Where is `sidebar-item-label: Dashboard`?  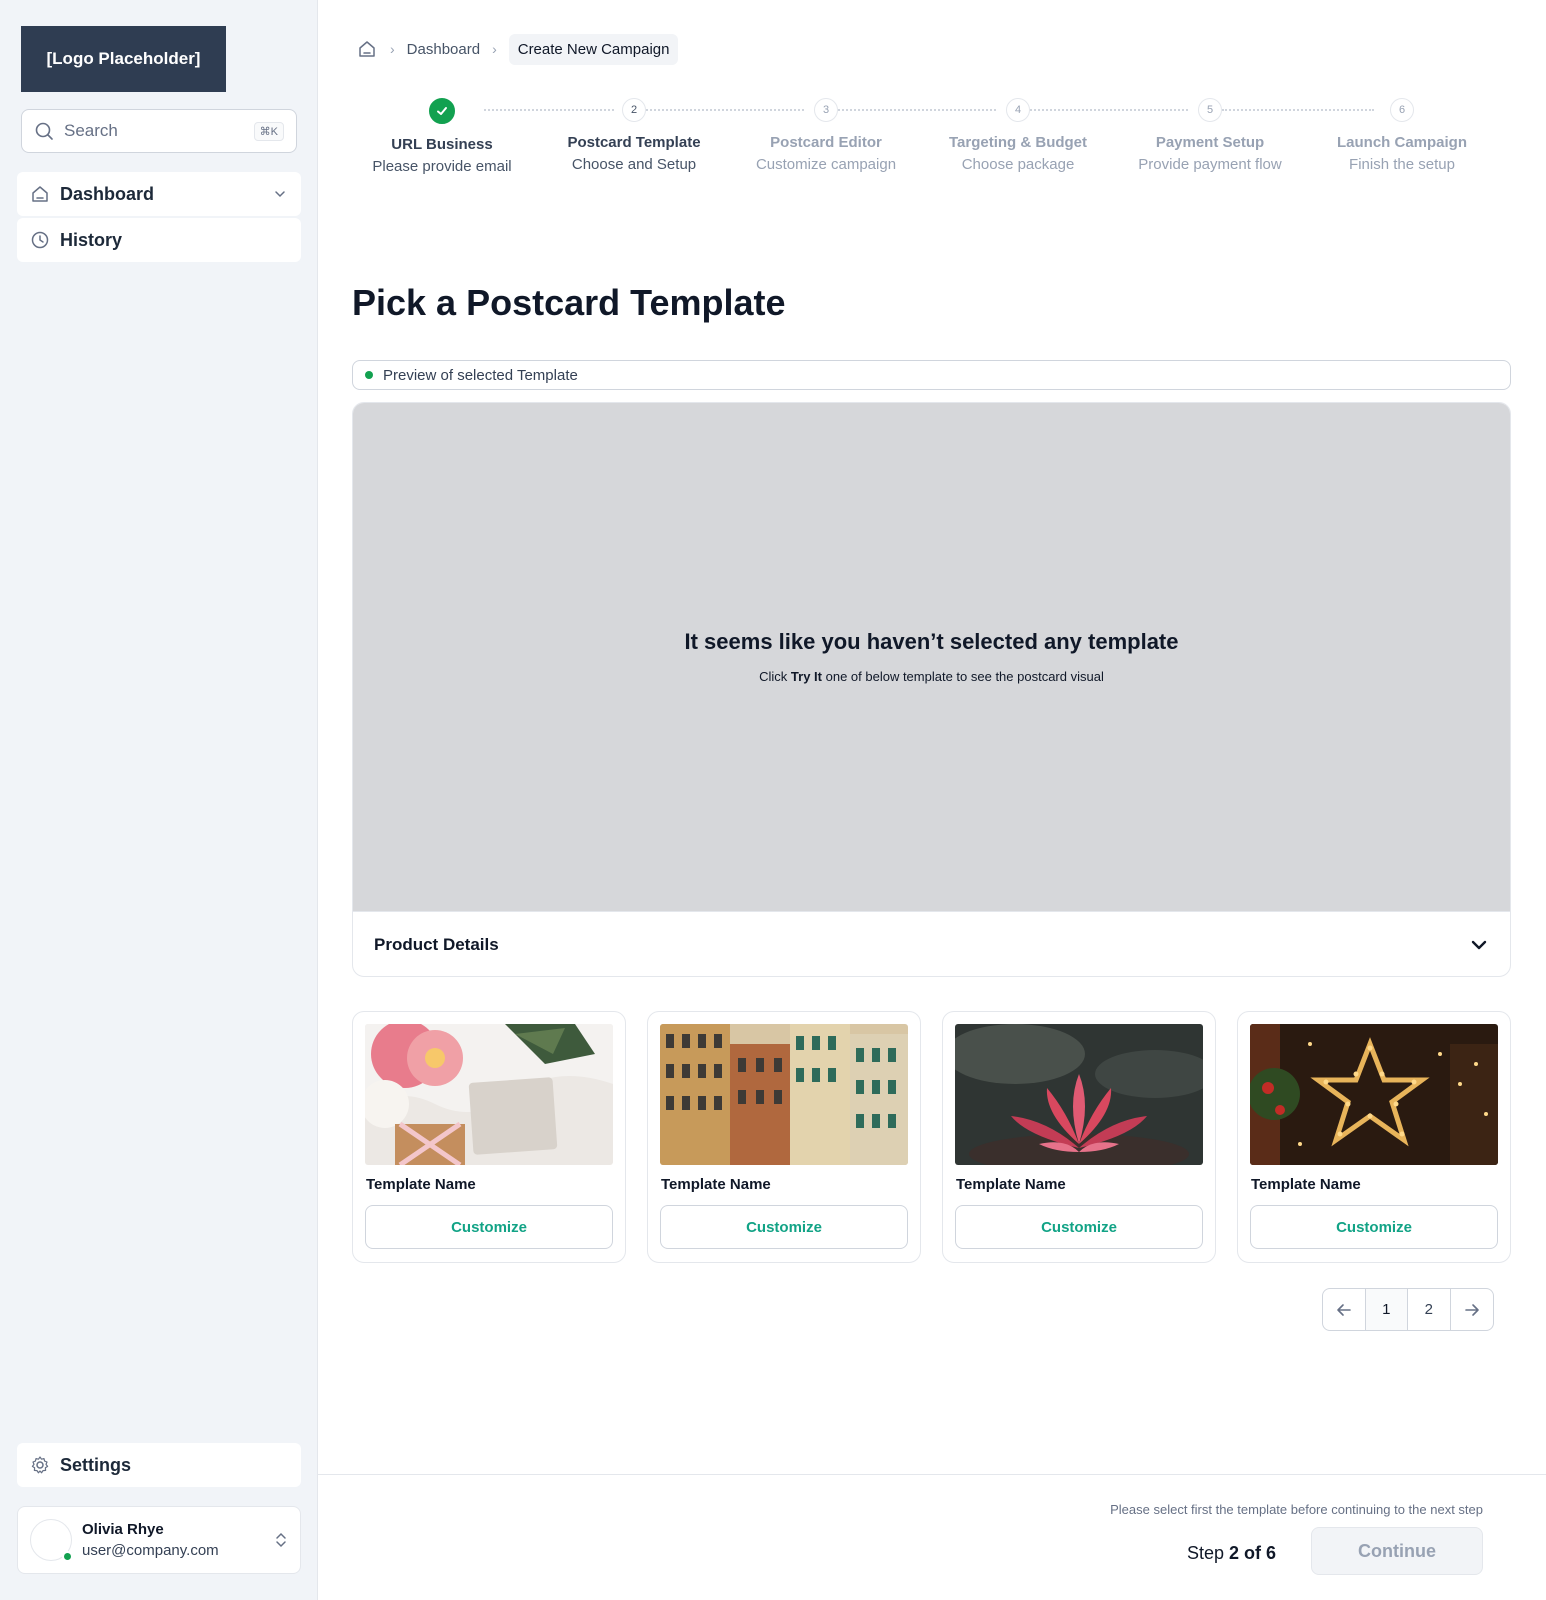
sidebar-item-label: Dashboard is located at coordinates (107, 193).